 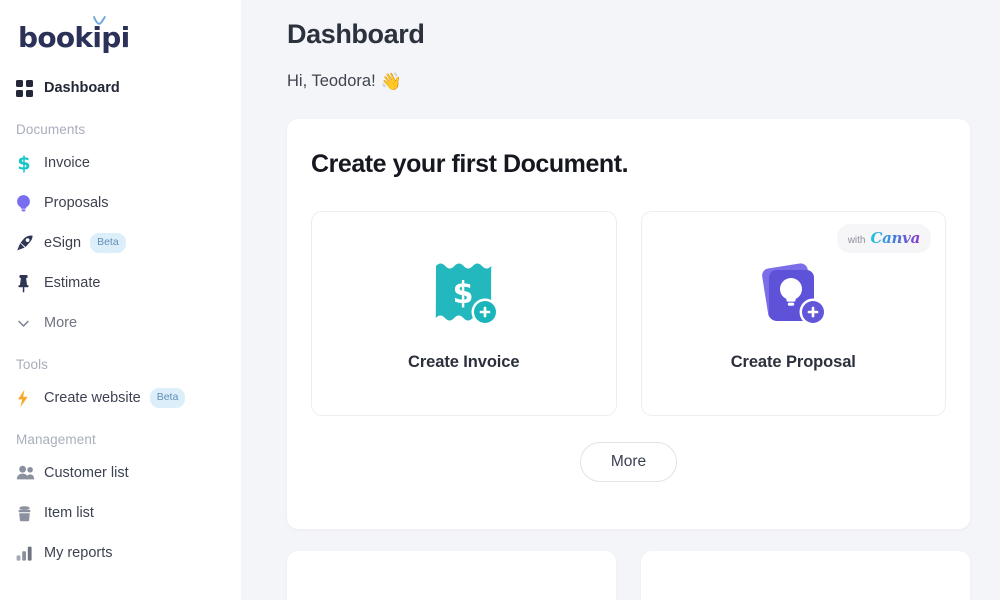 I want to click on bottom-card-left, so click(x=451, y=575).